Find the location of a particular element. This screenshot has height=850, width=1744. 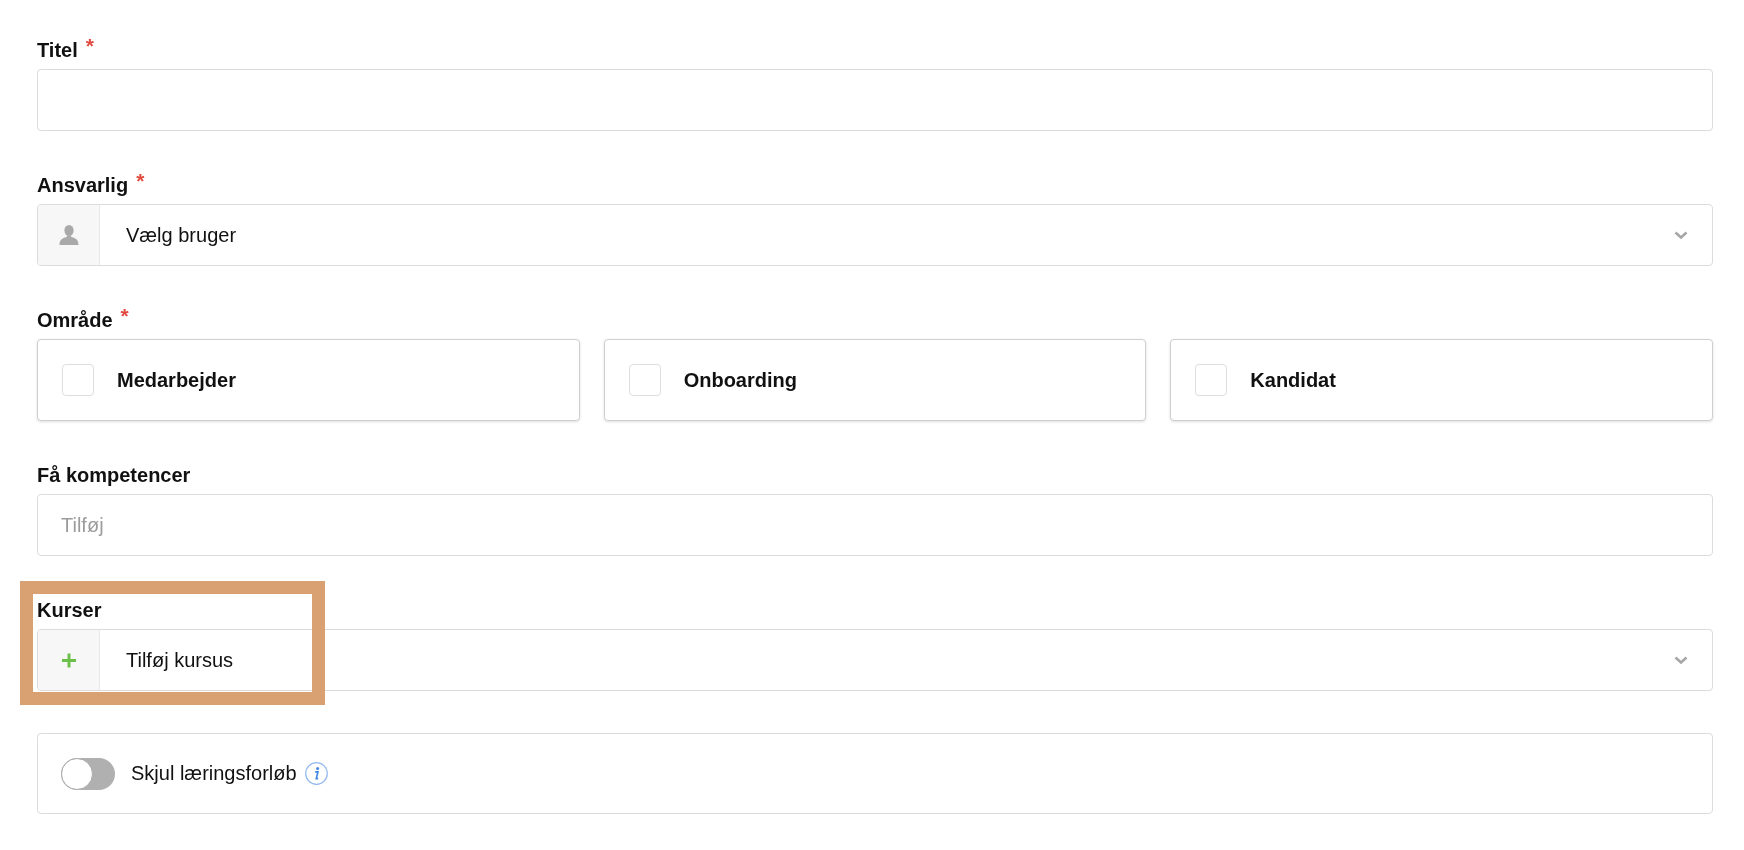

field-label: Område is located at coordinates (75, 320).